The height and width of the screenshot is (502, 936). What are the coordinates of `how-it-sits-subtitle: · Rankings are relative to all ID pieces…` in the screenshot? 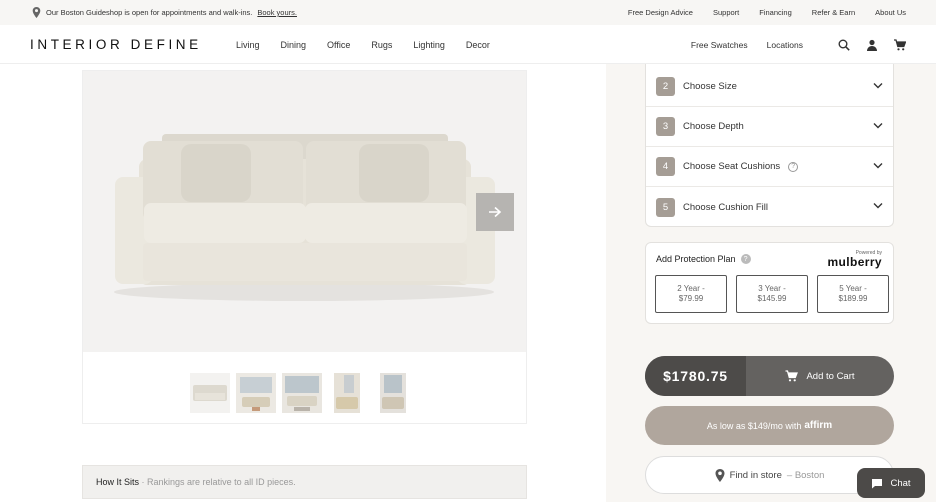 It's located at (218, 482).